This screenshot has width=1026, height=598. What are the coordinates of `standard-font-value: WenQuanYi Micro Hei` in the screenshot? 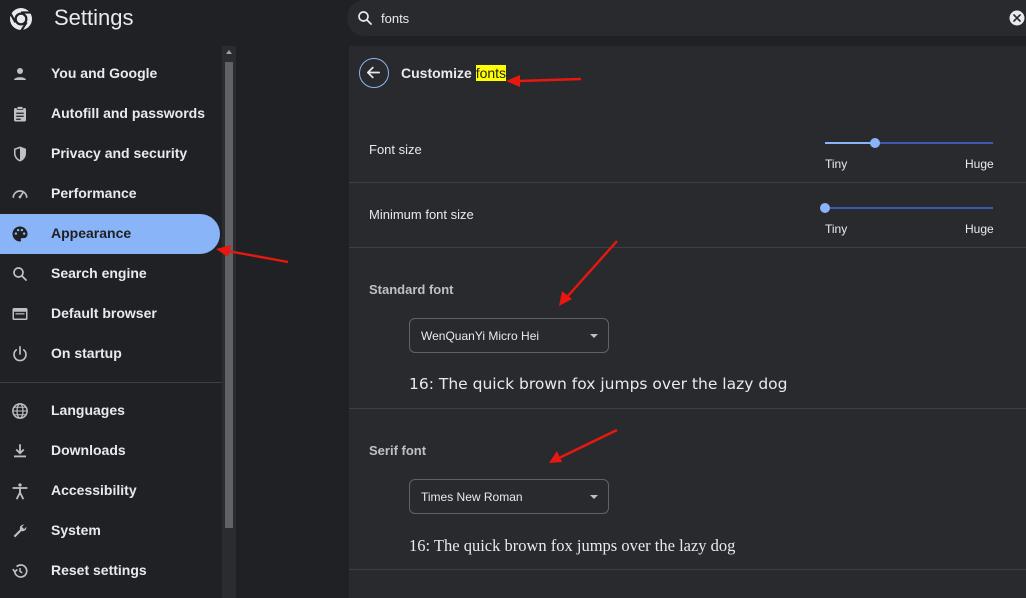 It's located at (480, 336).